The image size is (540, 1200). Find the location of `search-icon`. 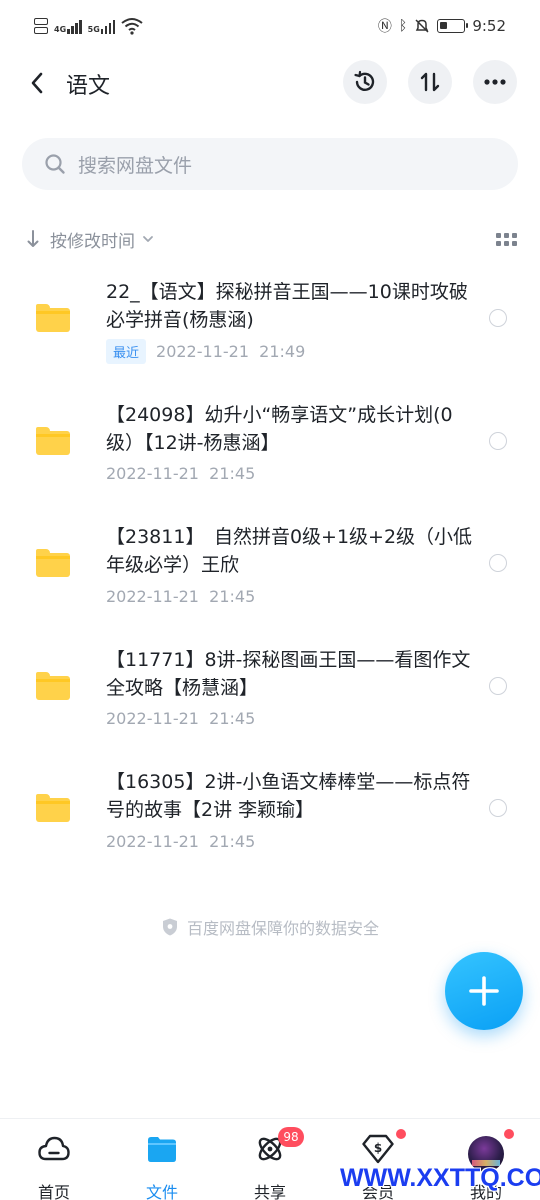

search-icon is located at coordinates (55, 164).